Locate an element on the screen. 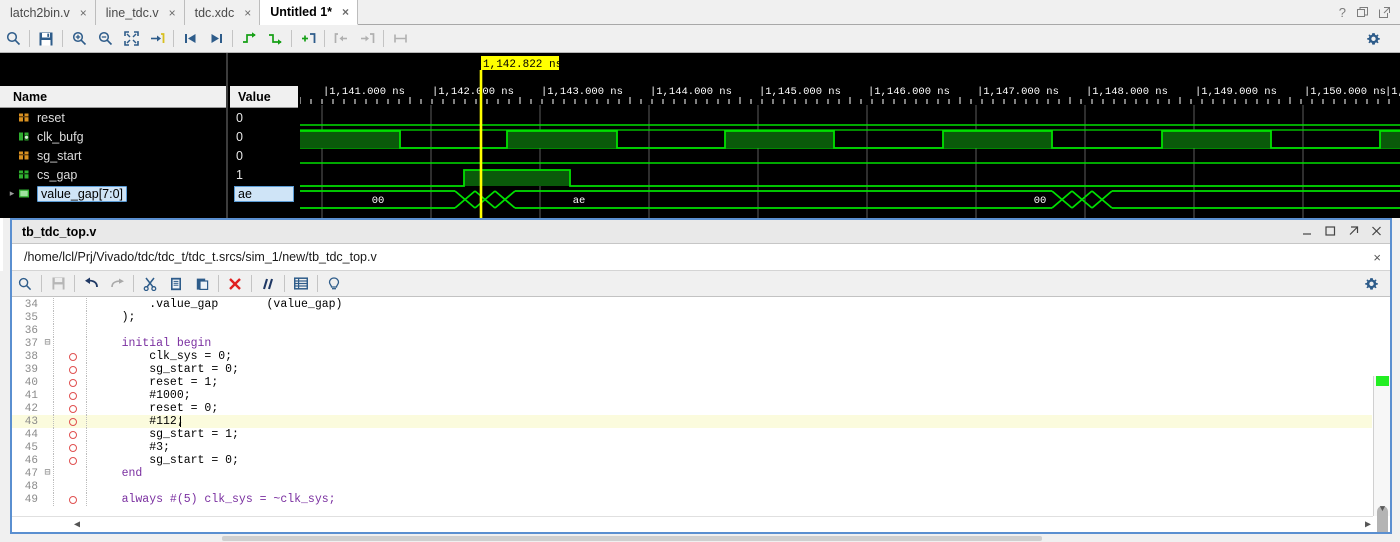  restore-icon is located at coordinates (1362, 12).